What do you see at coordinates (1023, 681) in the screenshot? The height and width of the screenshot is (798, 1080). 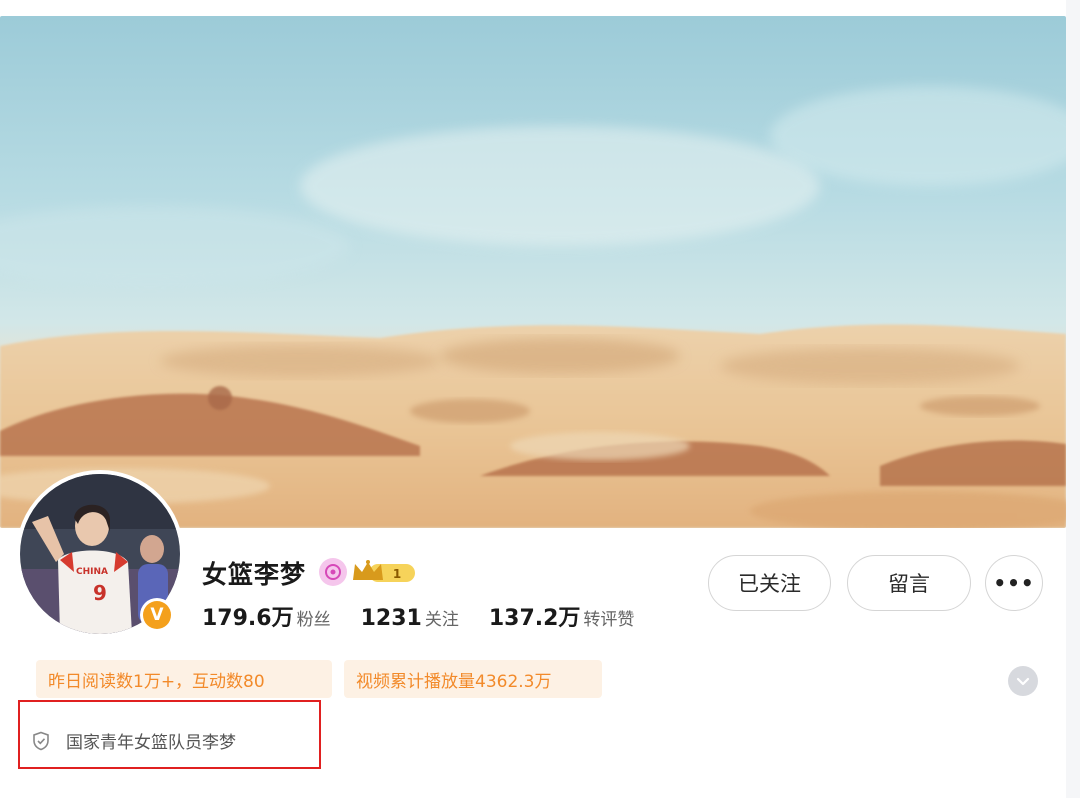 I see `chevron-down-icon` at bounding box center [1023, 681].